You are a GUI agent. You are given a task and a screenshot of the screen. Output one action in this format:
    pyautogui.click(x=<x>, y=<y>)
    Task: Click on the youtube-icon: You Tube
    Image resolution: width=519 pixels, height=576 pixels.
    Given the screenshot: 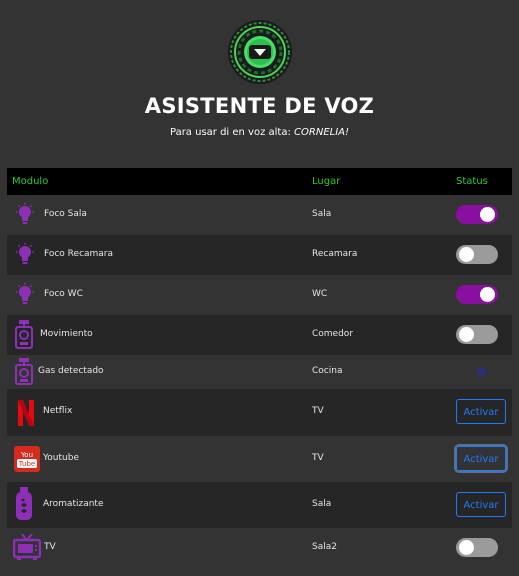 What is the action you would take?
    pyautogui.click(x=27, y=459)
    